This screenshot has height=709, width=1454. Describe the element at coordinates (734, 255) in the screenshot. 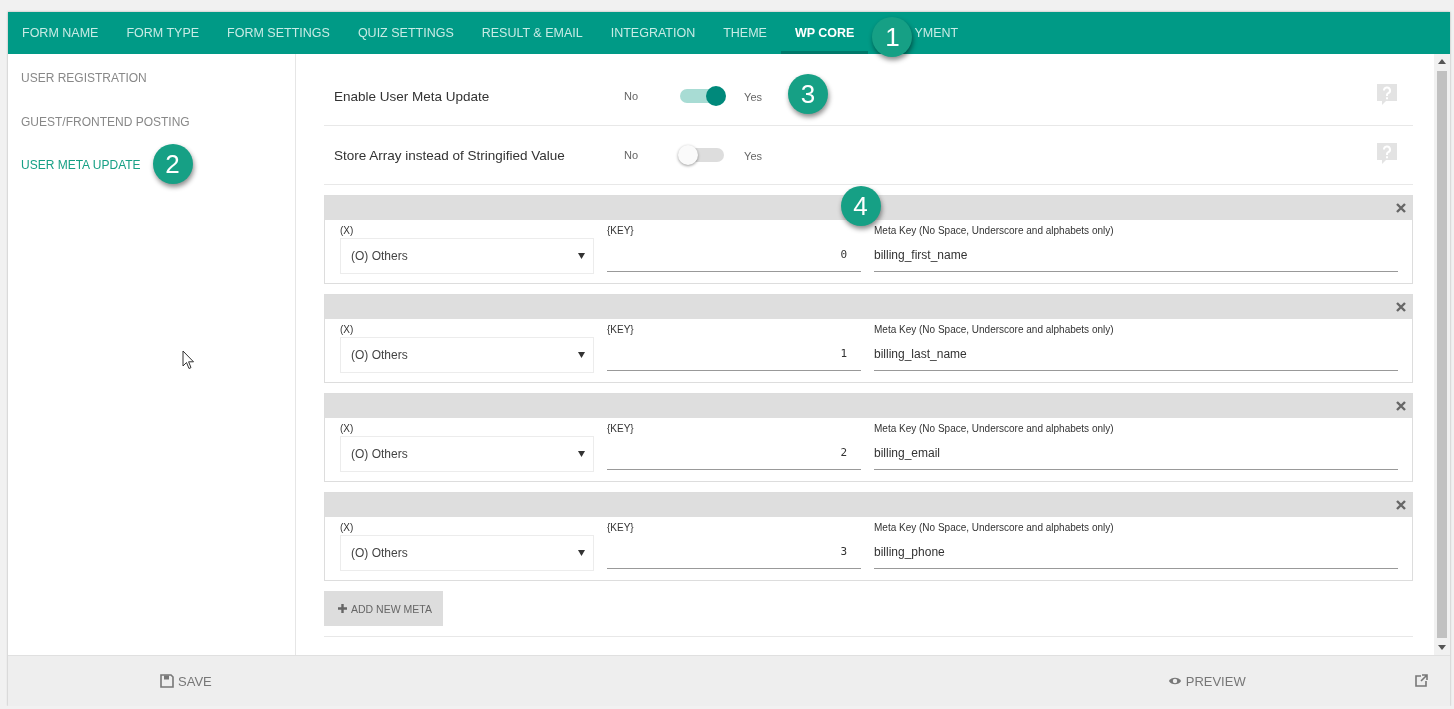

I see `key-input-field: 0` at that location.